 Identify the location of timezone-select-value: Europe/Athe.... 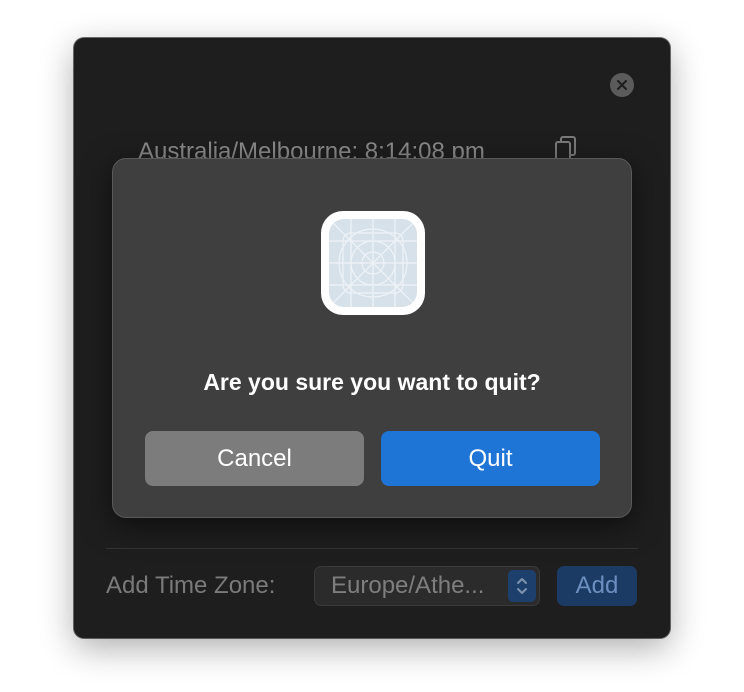
(408, 585).